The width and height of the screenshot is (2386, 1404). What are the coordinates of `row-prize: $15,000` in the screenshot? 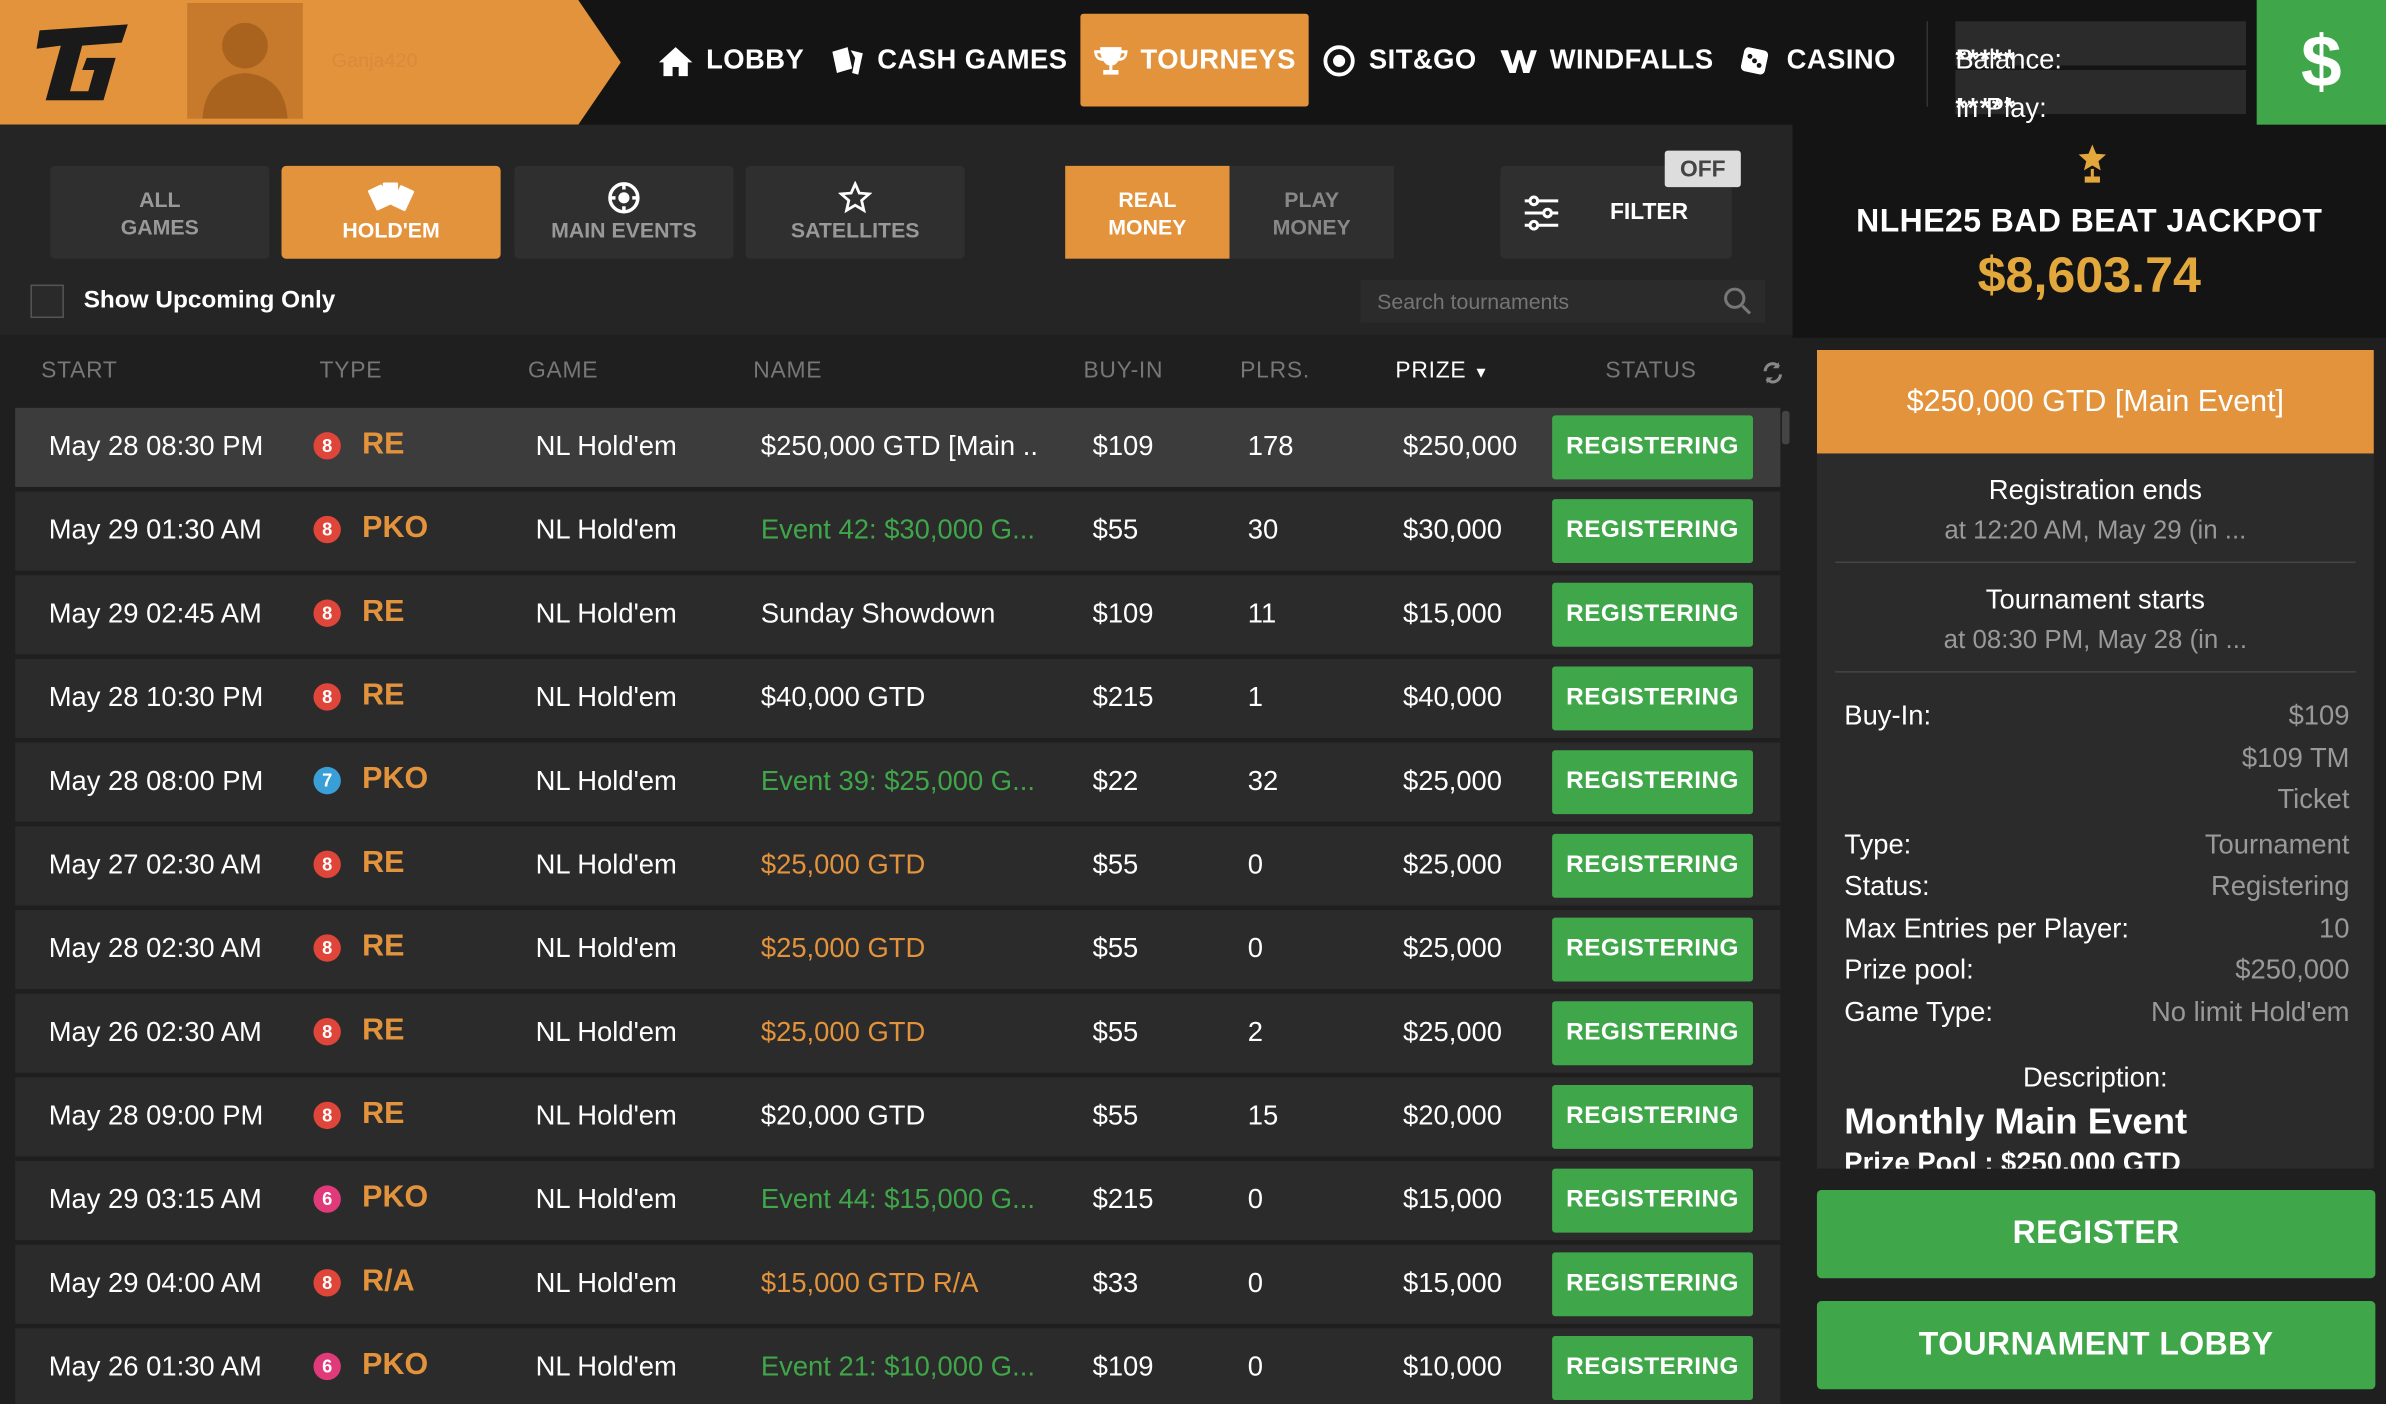 It's located at (1453, 1283).